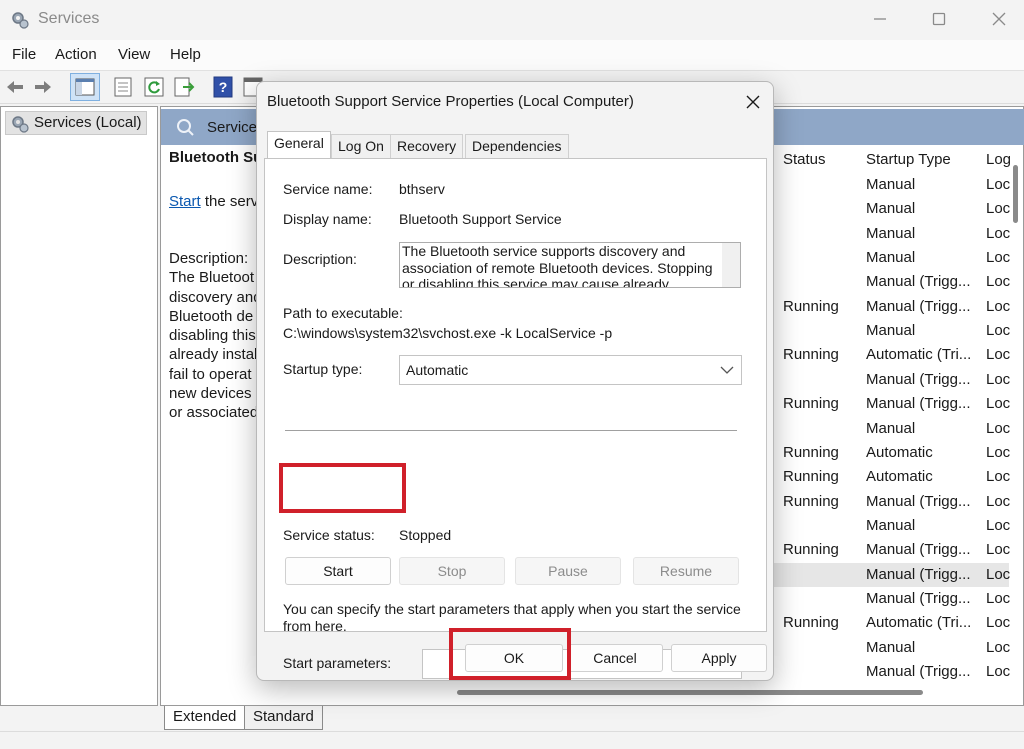 This screenshot has width=1024, height=749. Describe the element at coordinates (329, 535) in the screenshot. I see `service-status-label: Service status:` at that location.